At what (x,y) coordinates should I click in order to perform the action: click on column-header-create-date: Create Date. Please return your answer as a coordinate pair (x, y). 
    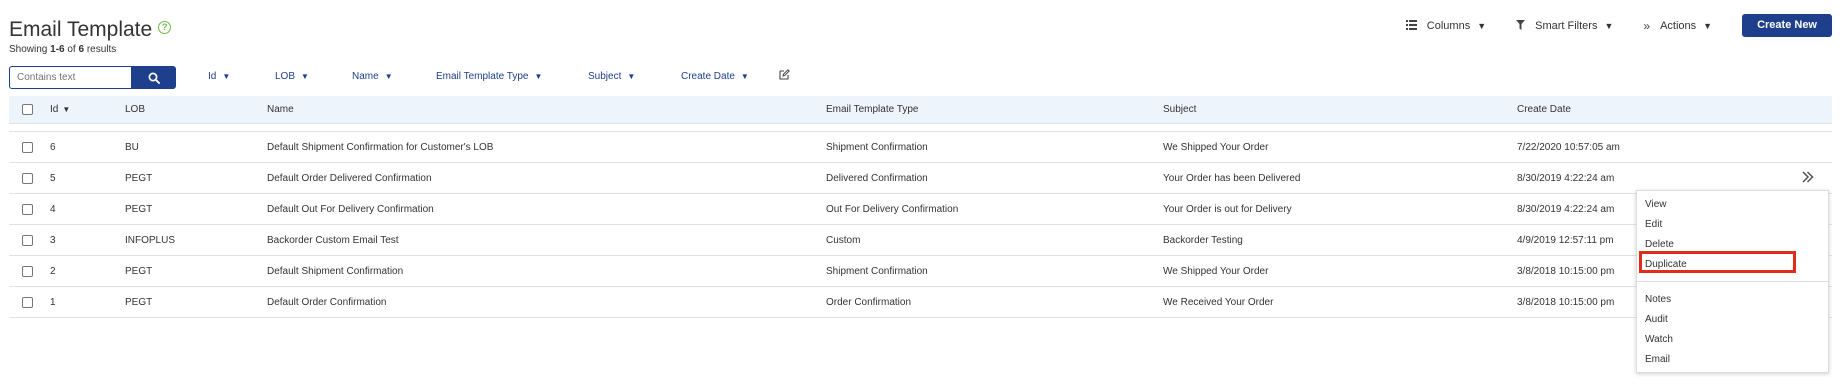
    Looking at the image, I should click on (1544, 109).